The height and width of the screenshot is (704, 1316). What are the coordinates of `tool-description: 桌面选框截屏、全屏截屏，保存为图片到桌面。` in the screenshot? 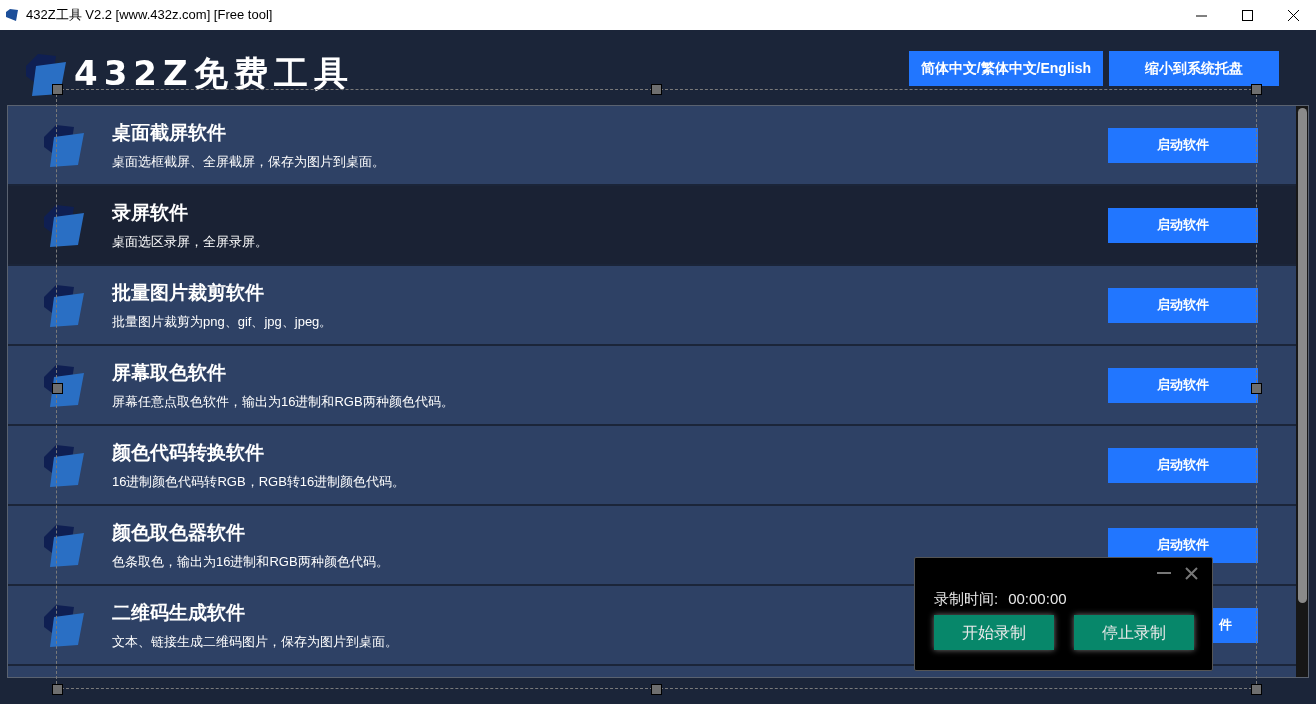 It's located at (248, 161).